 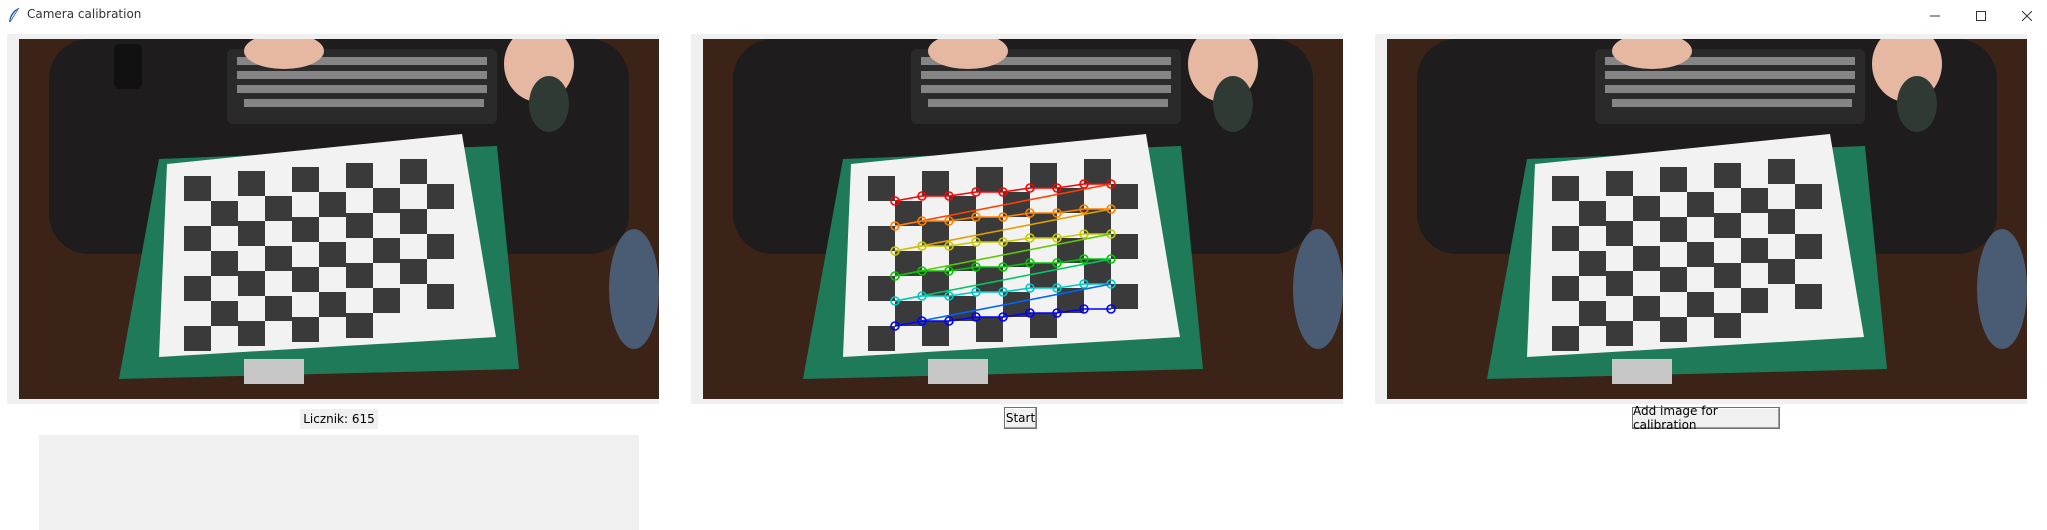 I want to click on output-area, so click(x=339, y=482).